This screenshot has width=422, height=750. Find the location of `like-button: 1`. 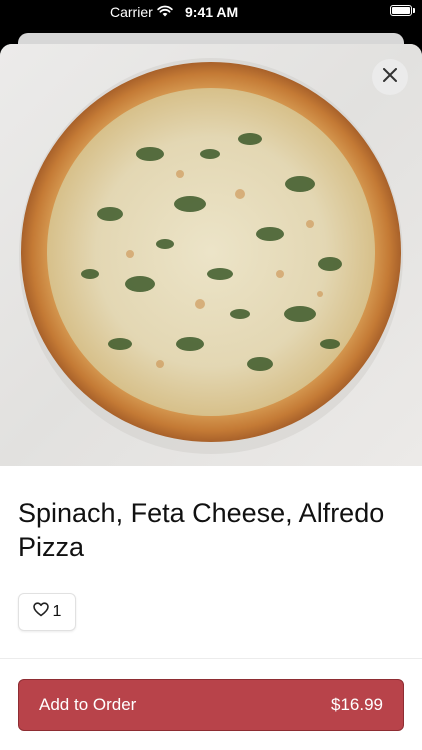

like-button: 1 is located at coordinates (47, 612).